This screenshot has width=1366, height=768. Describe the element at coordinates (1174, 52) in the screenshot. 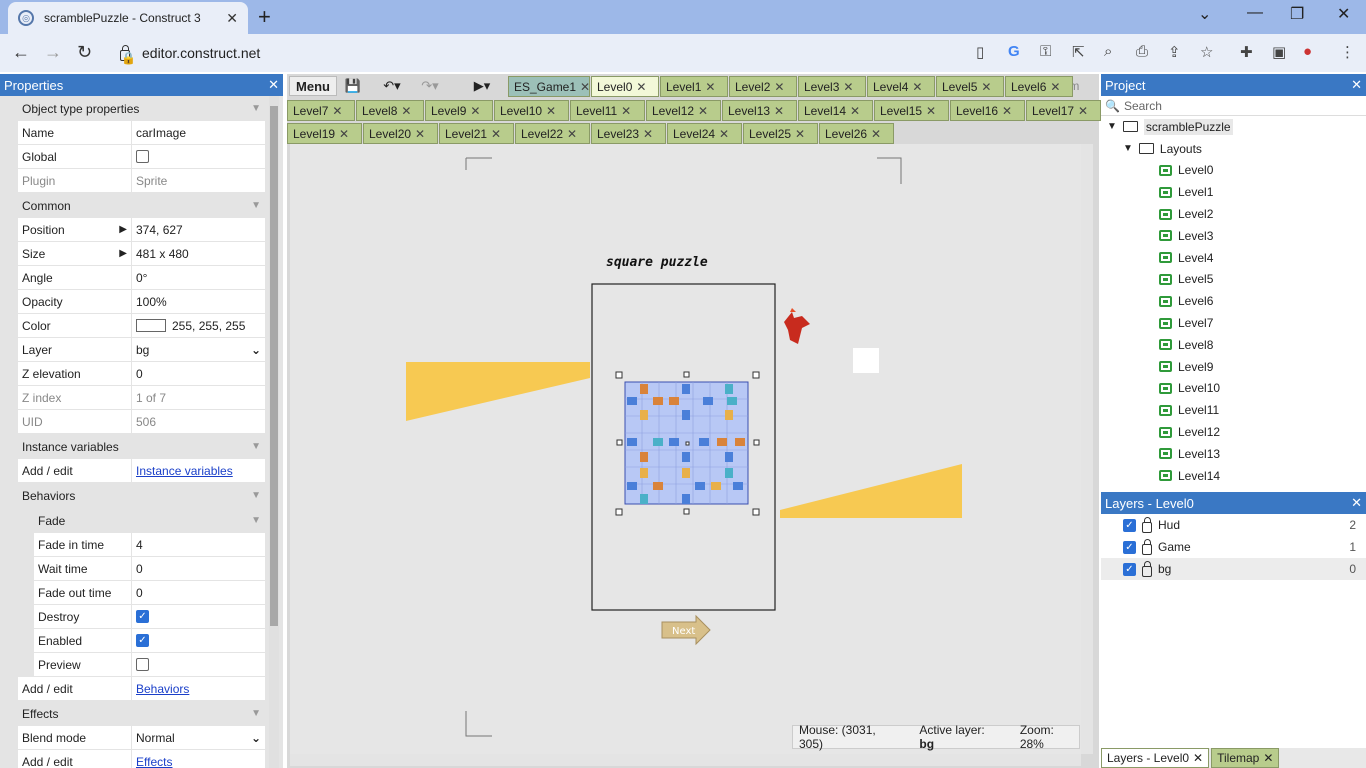

I see `share-icon: ⇪` at that location.